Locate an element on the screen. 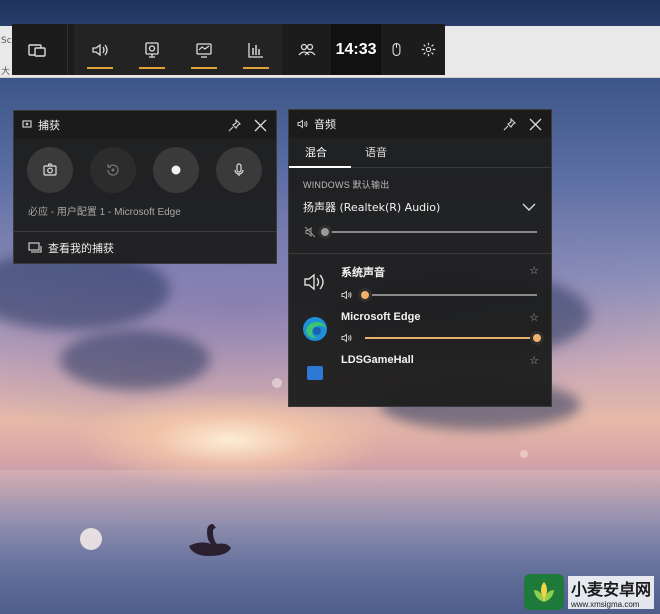 Image resolution: width=660 pixels, height=614 pixels. screenshot-button is located at coordinates (50, 170).